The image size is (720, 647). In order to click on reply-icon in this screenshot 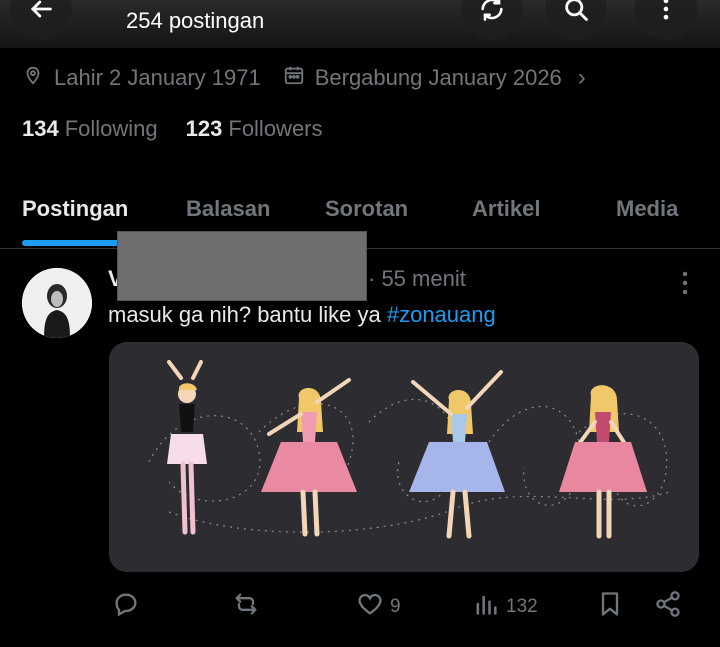, I will do `click(129, 607)`.